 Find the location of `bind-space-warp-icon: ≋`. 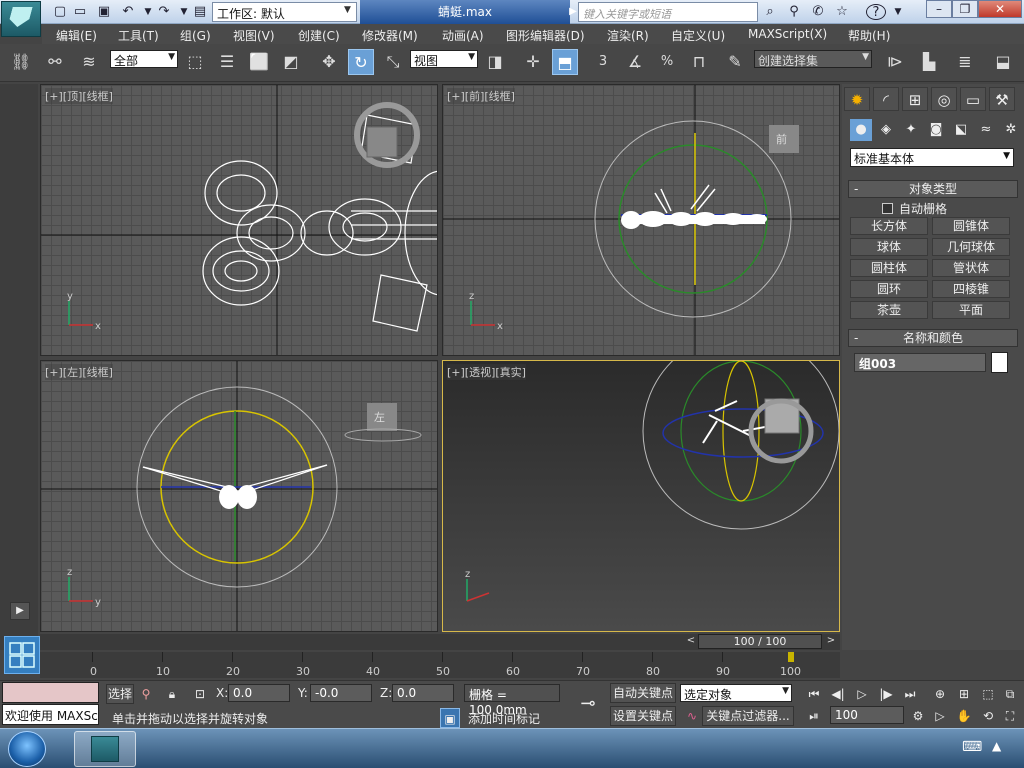

bind-space-warp-icon: ≋ is located at coordinates (89, 62).